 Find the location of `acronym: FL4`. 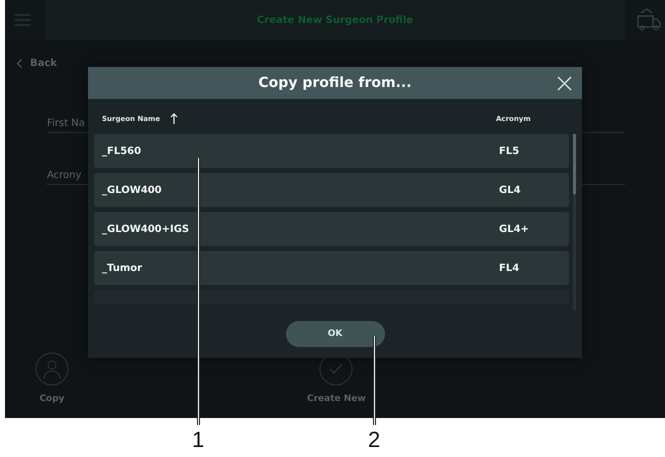

acronym: FL4 is located at coordinates (509, 268).